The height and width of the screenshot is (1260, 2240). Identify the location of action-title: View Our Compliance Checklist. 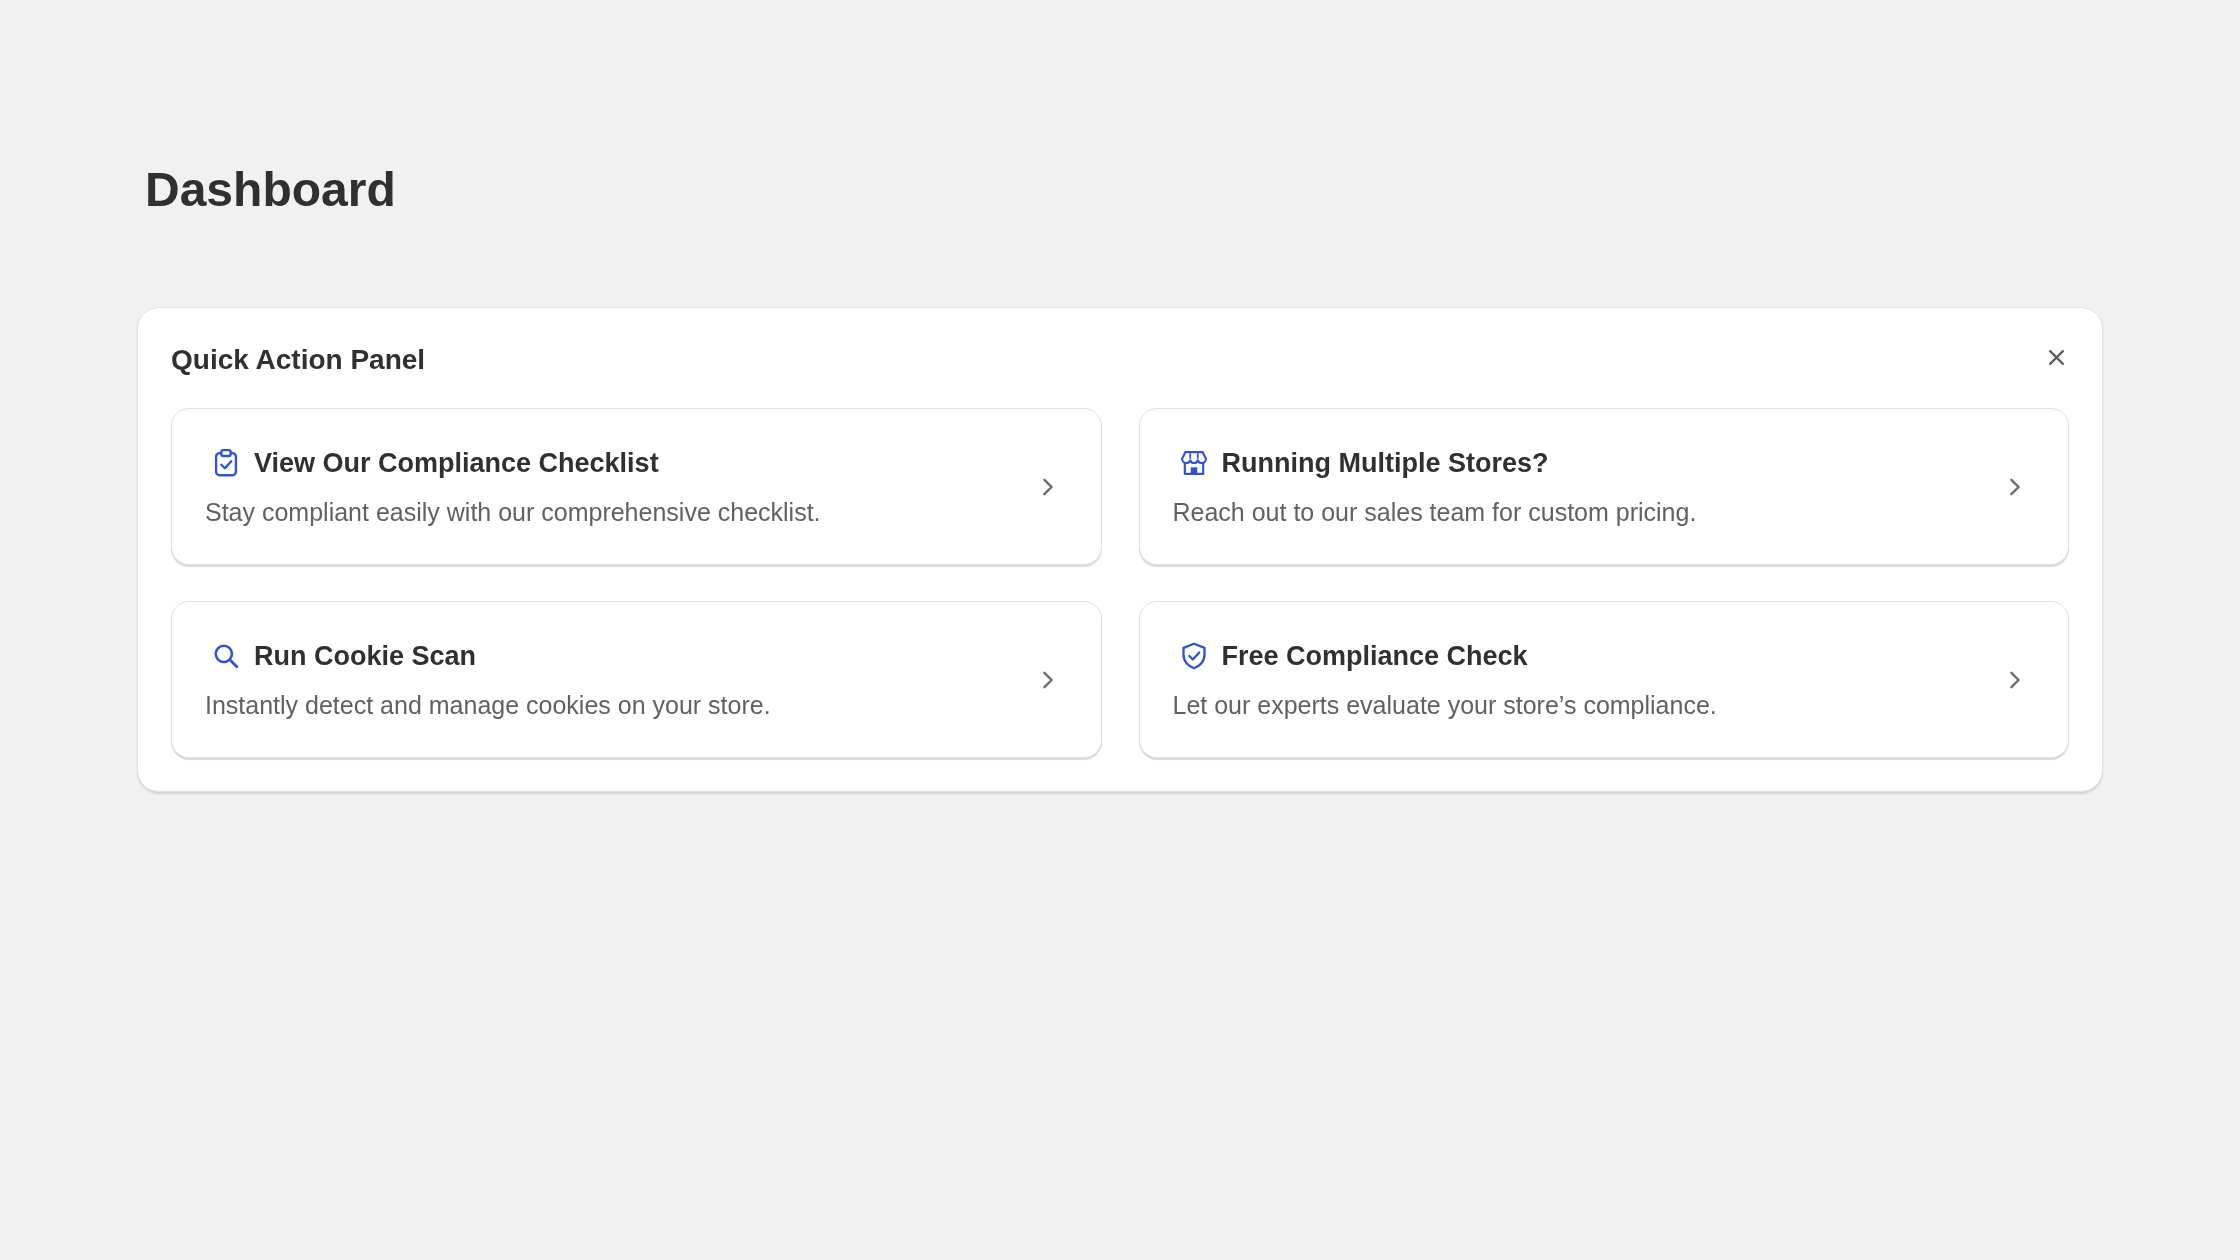
(456, 463).